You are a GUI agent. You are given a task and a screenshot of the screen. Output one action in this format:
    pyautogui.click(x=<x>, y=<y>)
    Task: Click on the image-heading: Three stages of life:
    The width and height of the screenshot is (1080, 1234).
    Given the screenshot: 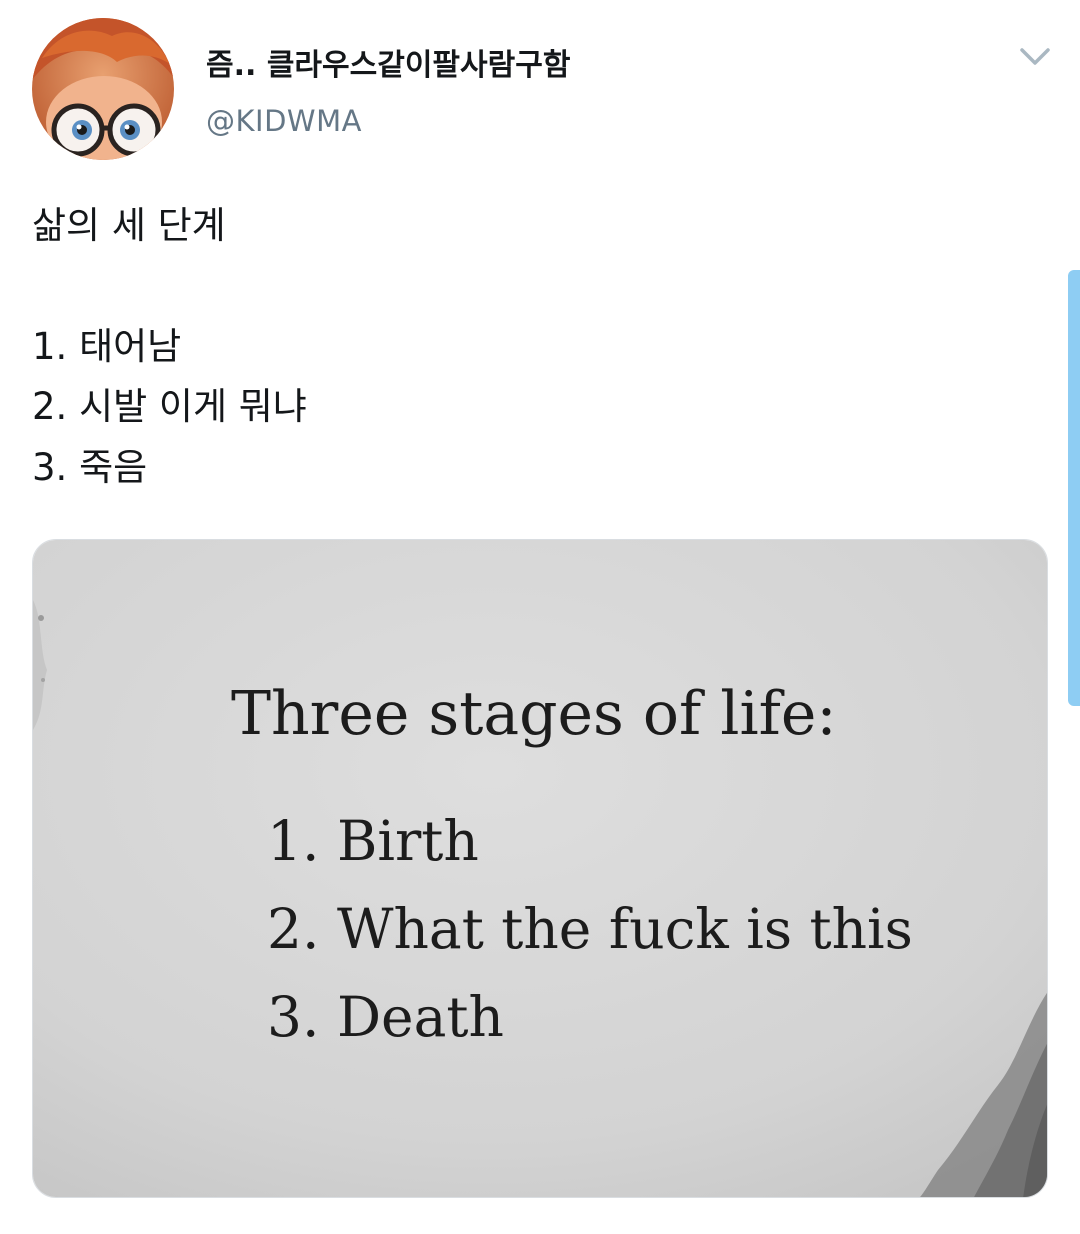 What is the action you would take?
    pyautogui.click(x=534, y=714)
    